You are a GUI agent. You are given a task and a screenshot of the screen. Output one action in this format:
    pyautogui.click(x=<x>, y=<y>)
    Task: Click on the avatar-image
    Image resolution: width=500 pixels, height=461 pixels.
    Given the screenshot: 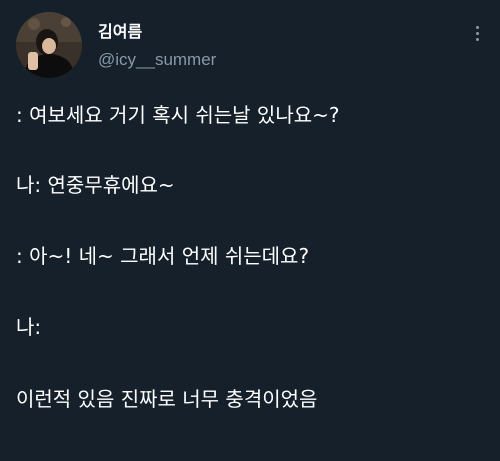 What is the action you would take?
    pyautogui.click(x=49, y=45)
    